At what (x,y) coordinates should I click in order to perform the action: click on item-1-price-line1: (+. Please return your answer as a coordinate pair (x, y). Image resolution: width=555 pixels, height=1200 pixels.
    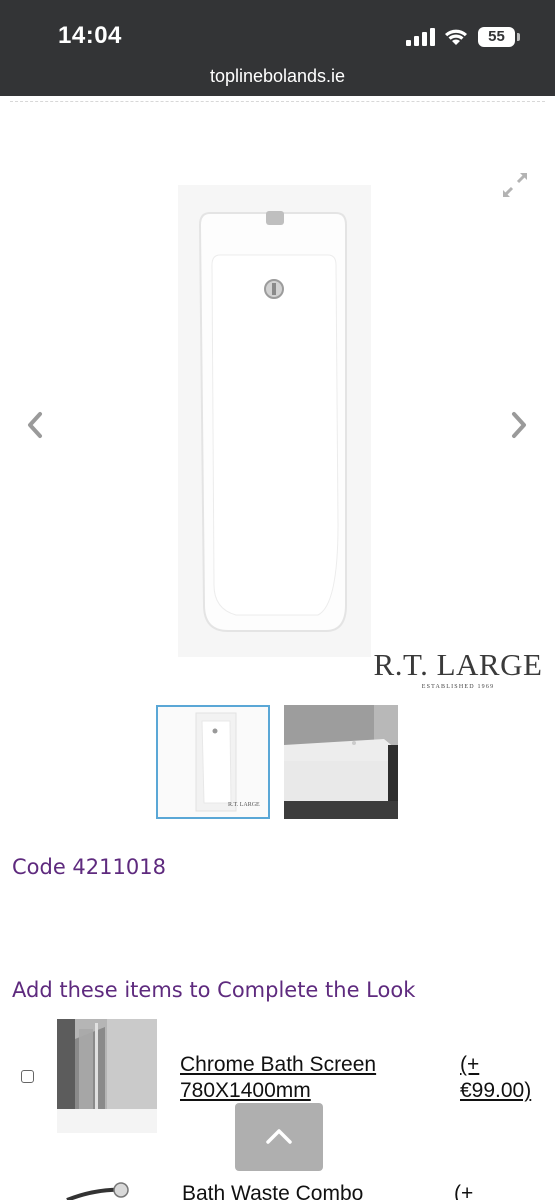
    Looking at the image, I should click on (470, 1064).